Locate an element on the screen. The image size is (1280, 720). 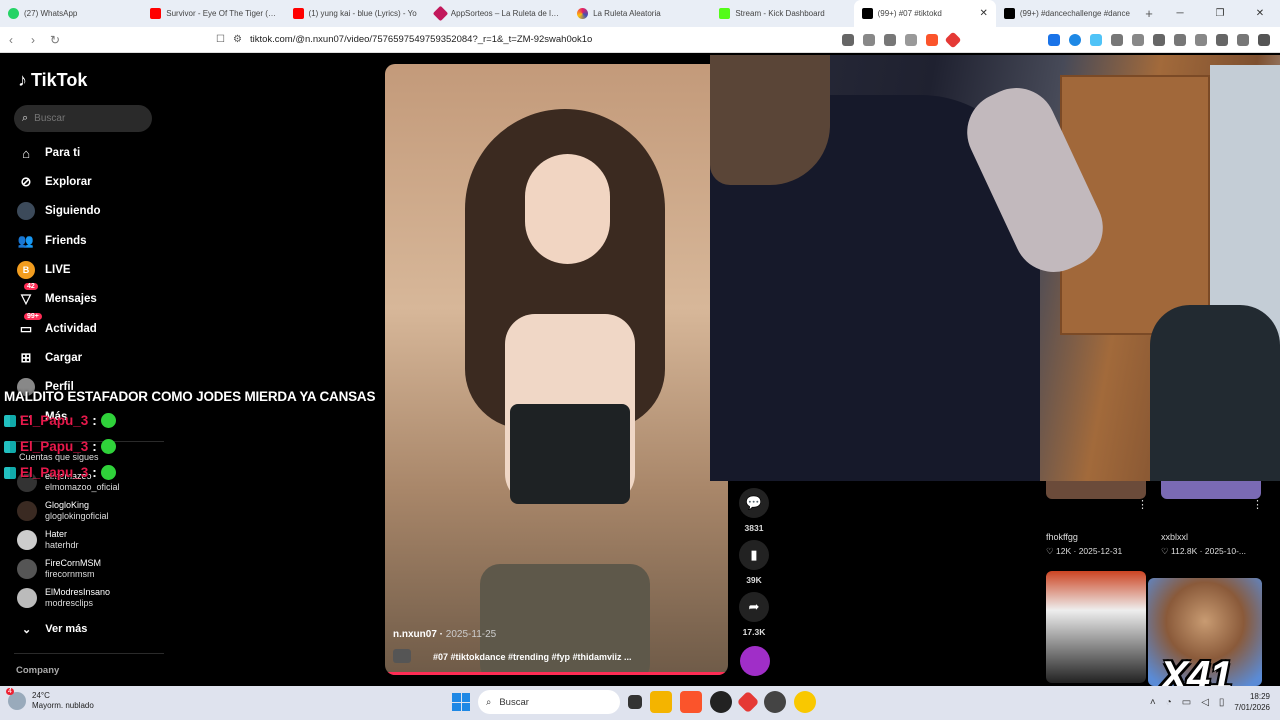
volume-icon: ◁ is located at coordinates (1205, 702).